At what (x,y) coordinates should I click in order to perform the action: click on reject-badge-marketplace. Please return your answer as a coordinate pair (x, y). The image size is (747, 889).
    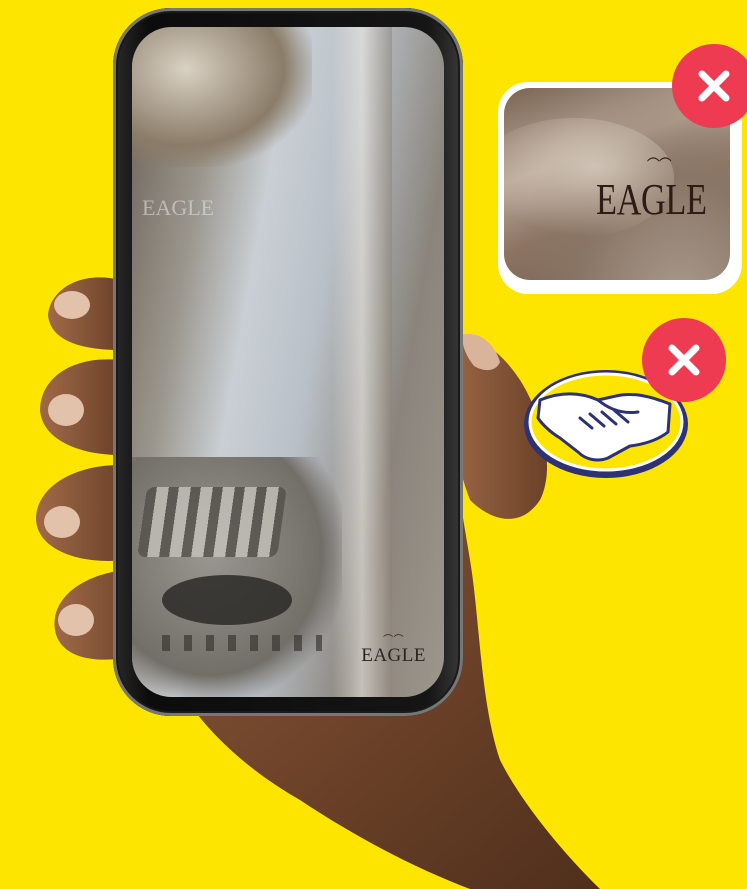
    Looking at the image, I should click on (684, 360).